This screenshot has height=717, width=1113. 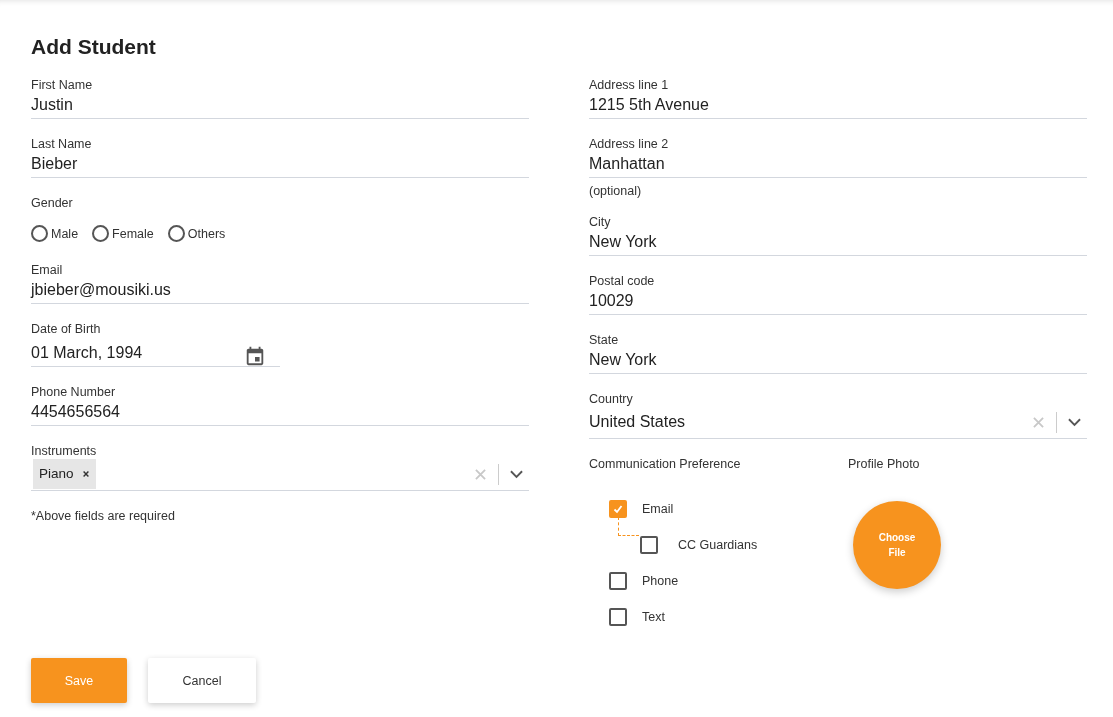 I want to click on text-field: 1215 5th Avenue, so click(x=838, y=106).